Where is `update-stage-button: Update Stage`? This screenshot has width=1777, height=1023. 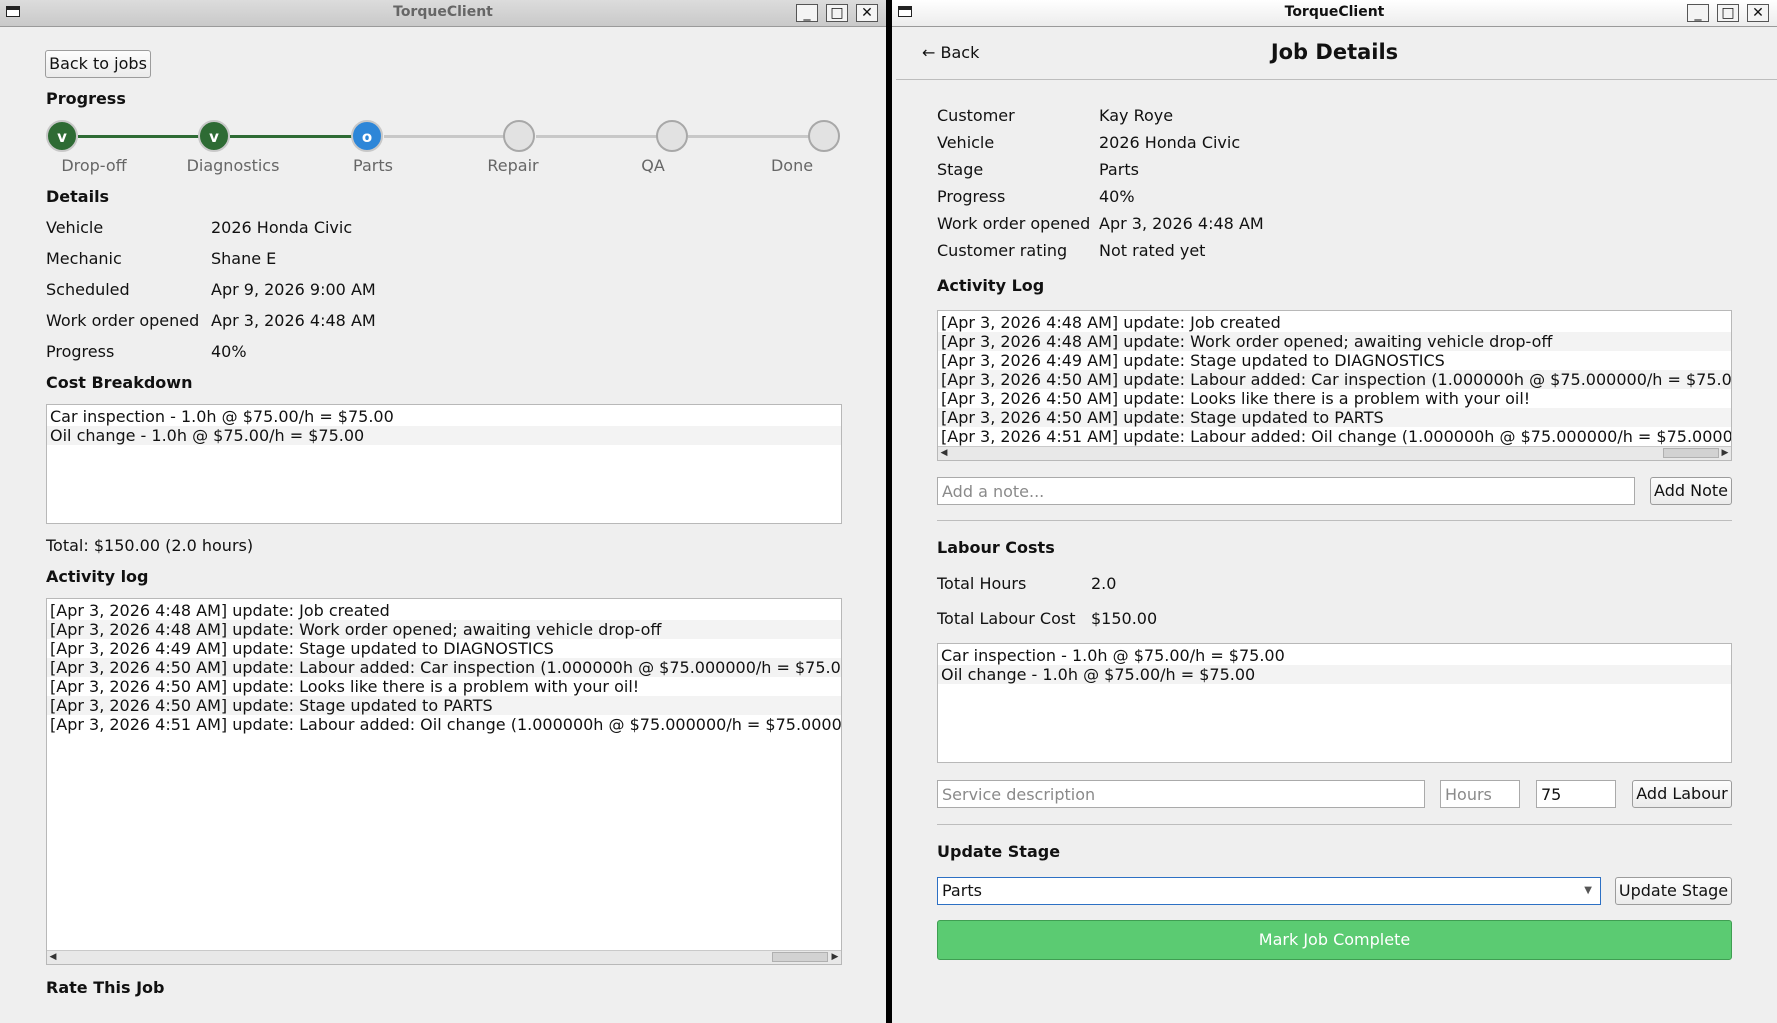 update-stage-button: Update Stage is located at coordinates (1673, 891).